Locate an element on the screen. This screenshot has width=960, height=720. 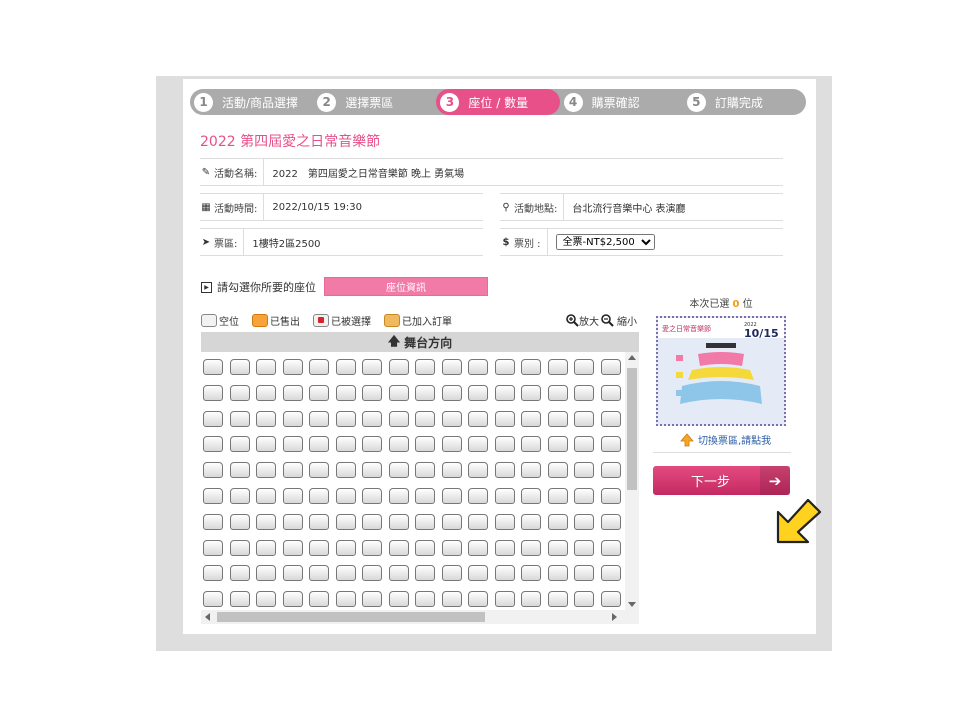
step-1: 1 活動/商品選擇 is located at coordinates (251, 102).